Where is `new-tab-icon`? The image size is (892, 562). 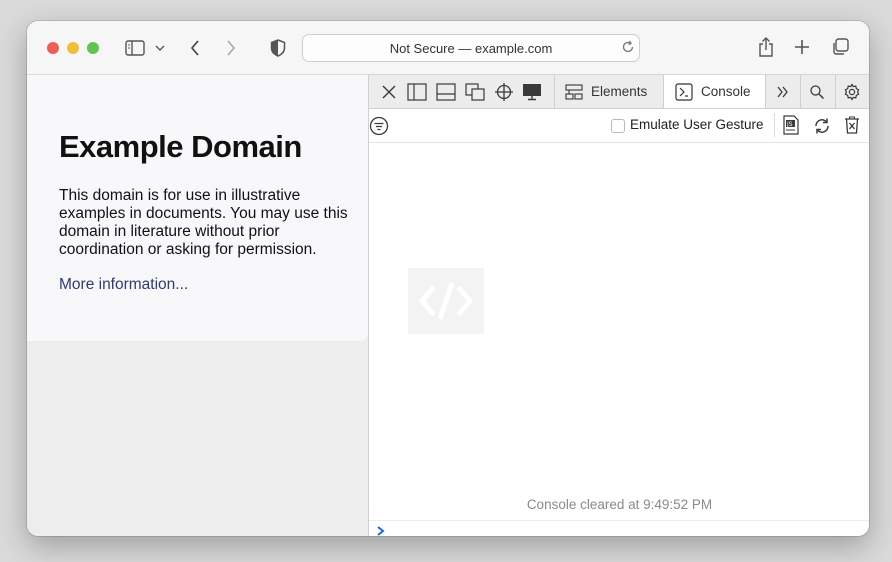 new-tab-icon is located at coordinates (802, 47).